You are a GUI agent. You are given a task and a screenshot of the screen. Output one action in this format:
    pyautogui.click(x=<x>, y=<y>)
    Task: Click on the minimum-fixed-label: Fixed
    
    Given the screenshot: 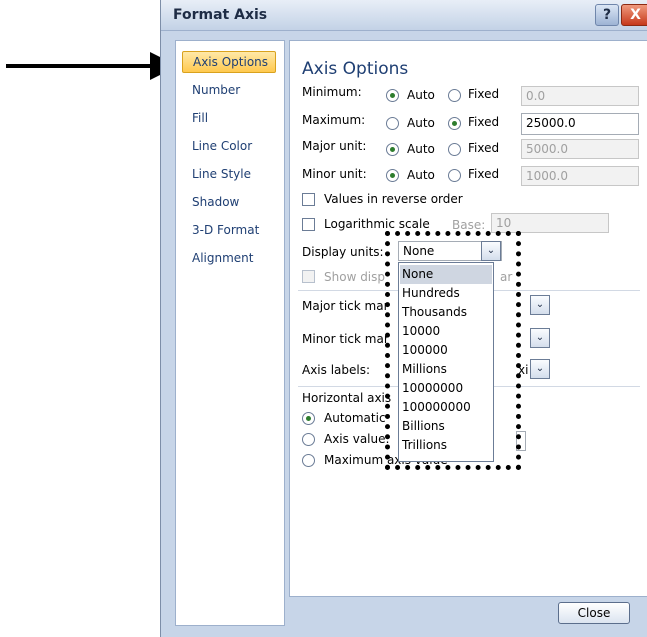 What is the action you would take?
    pyautogui.click(x=484, y=94)
    